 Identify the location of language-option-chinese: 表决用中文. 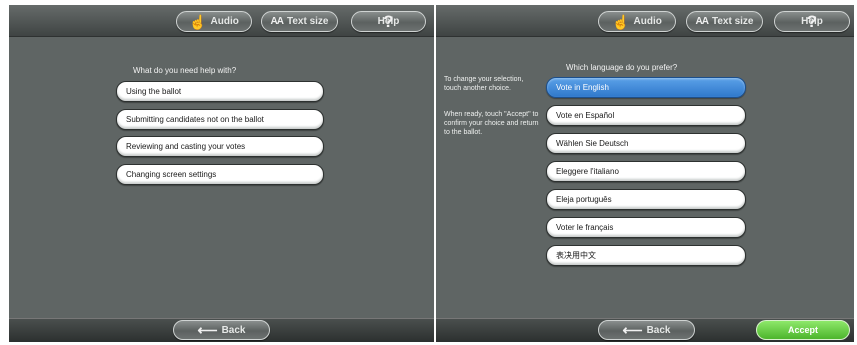
(646, 255).